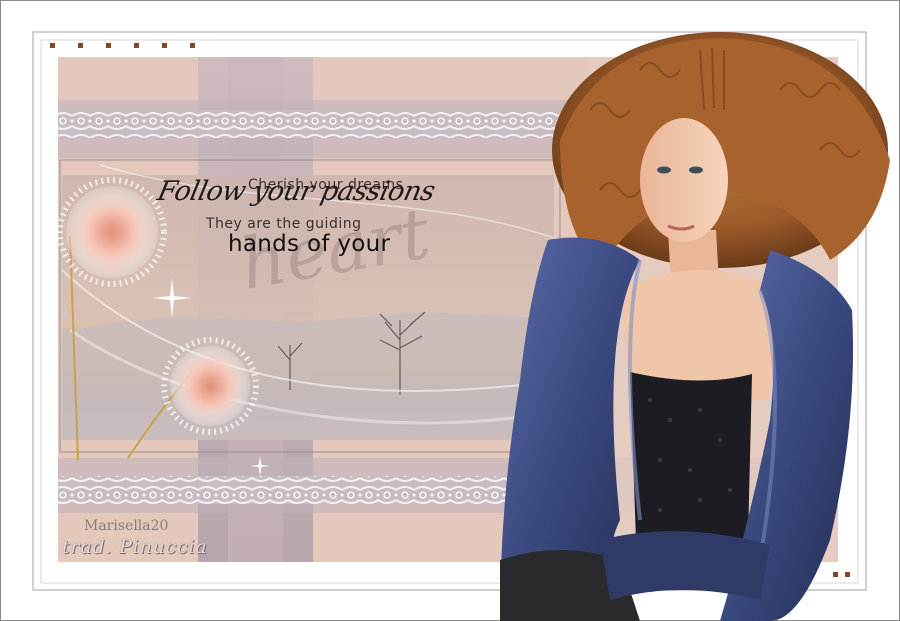 Image resolution: width=900 pixels, height=621 pixels. Describe the element at coordinates (323, 124) in the screenshot. I see `lace-top` at that location.